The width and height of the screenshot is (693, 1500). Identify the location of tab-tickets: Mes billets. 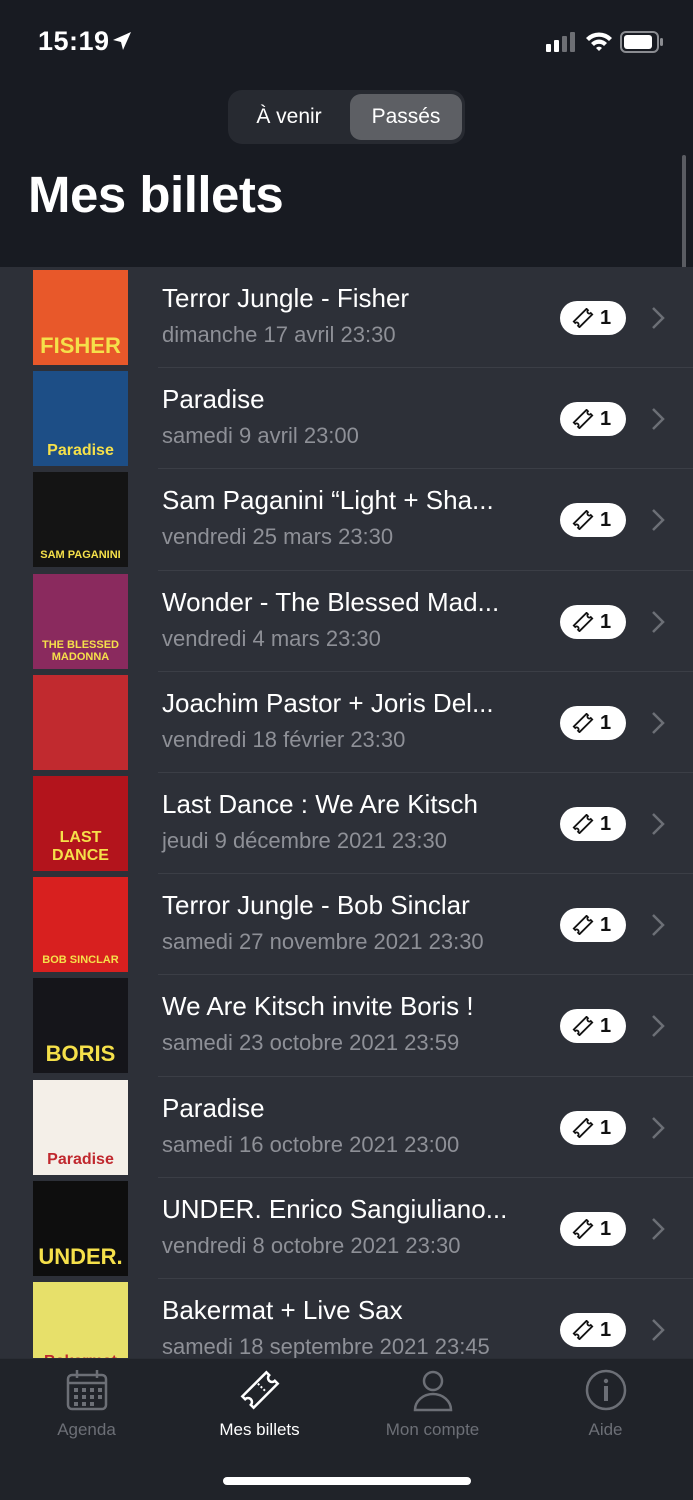
(259, 1404).